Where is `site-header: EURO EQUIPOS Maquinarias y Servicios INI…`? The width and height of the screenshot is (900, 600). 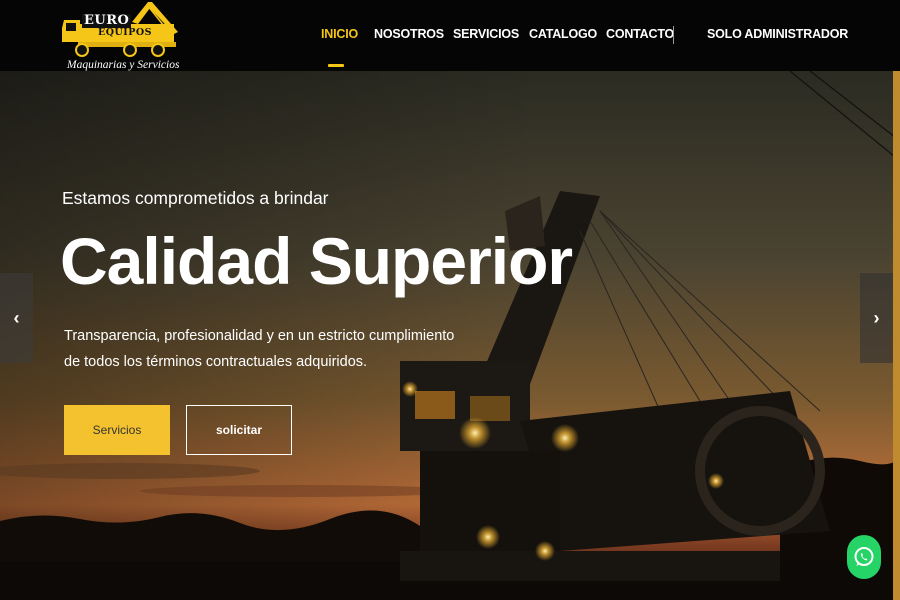 site-header: EURO EQUIPOS Maquinarias y Servicios INI… is located at coordinates (450, 35).